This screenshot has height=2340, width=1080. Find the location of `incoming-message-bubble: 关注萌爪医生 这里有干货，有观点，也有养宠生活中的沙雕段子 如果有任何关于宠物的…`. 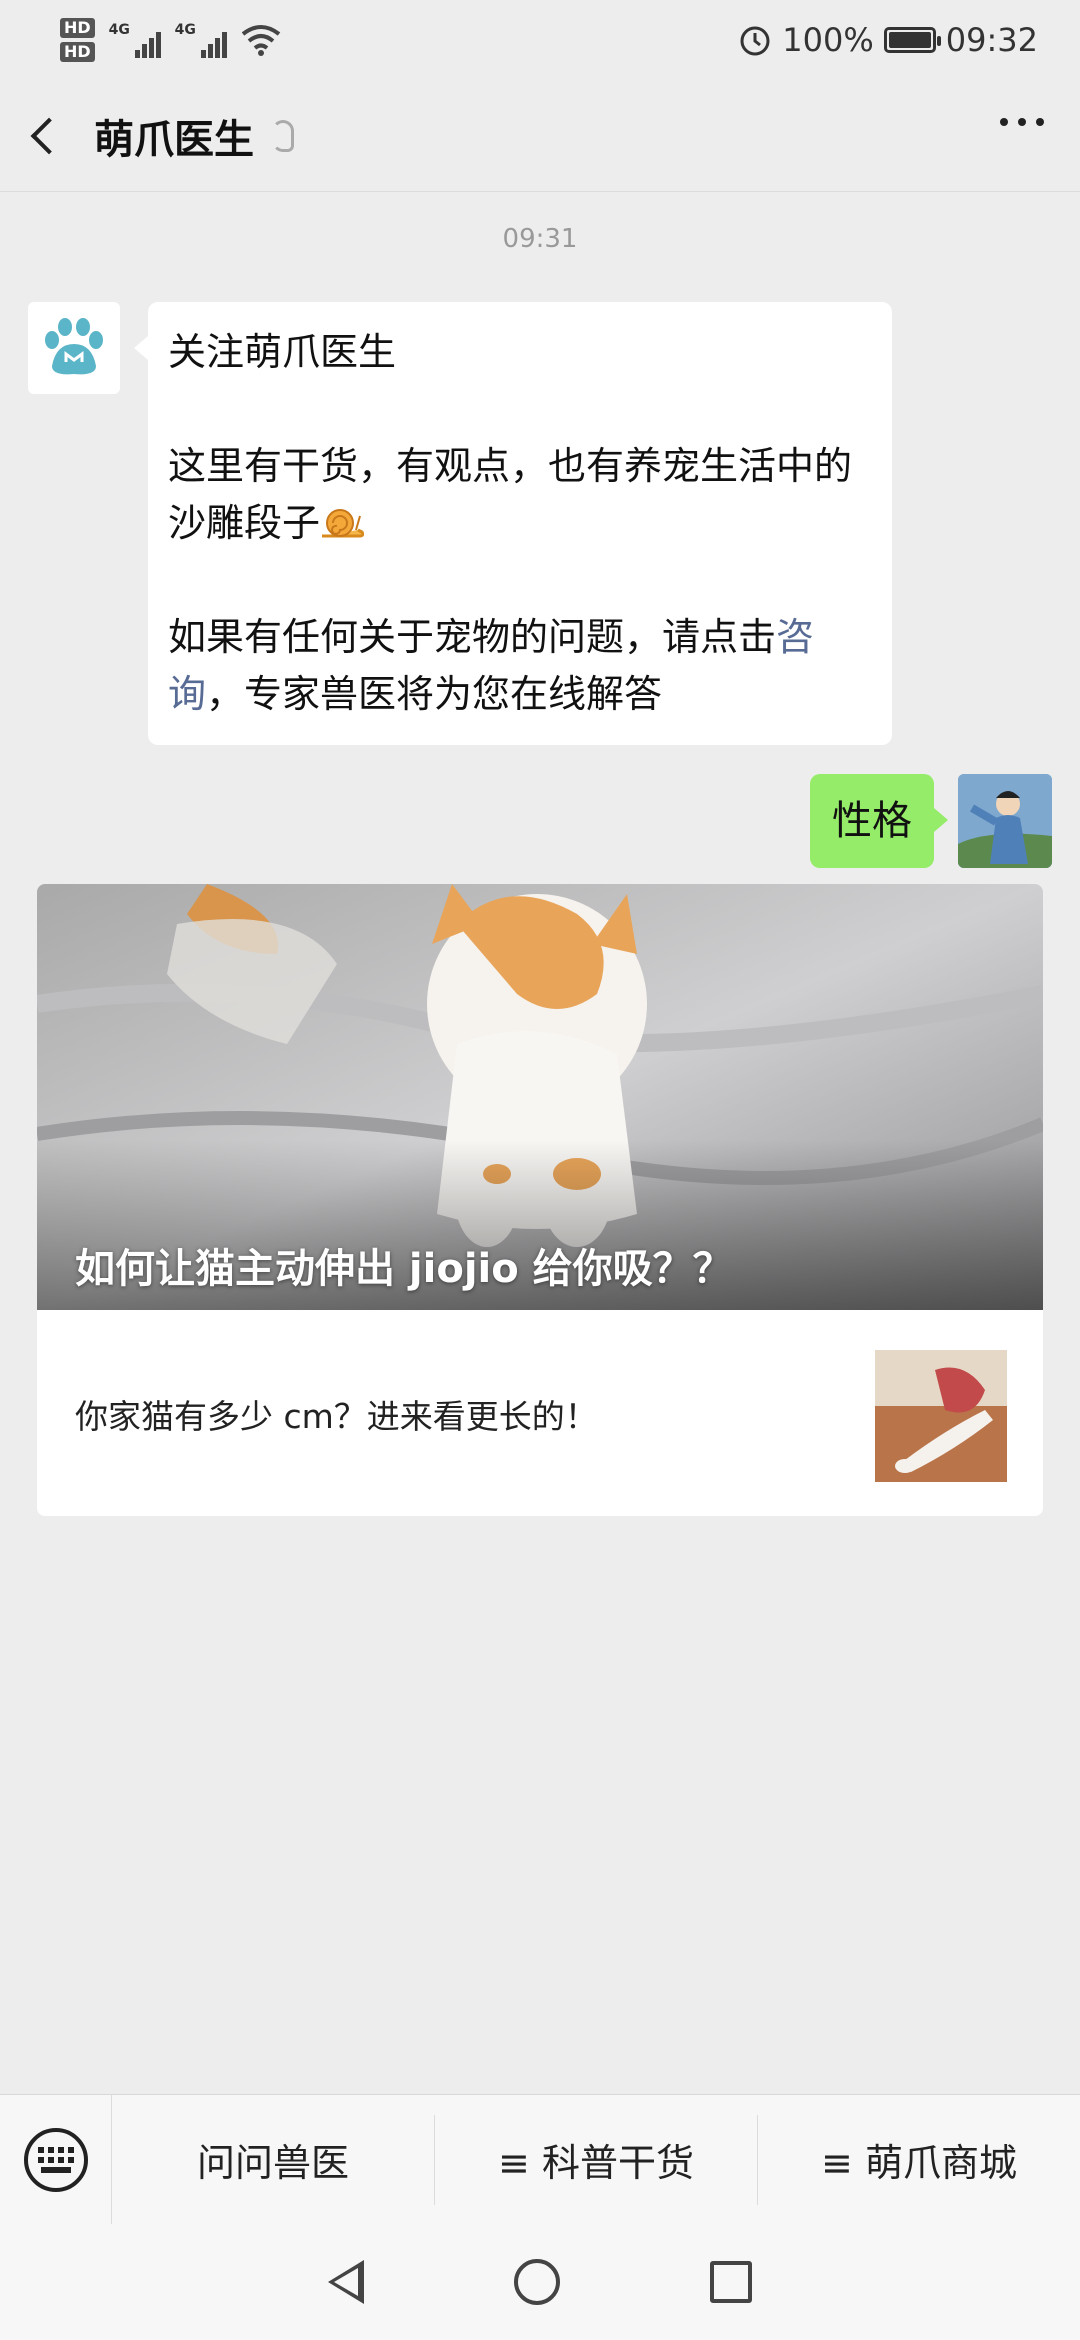

incoming-message-bubble: 关注萌爪医生 这里有干货，有观点，也有养宠生活中的沙雕段子 如果有任何关于宠物的… is located at coordinates (513, 523).